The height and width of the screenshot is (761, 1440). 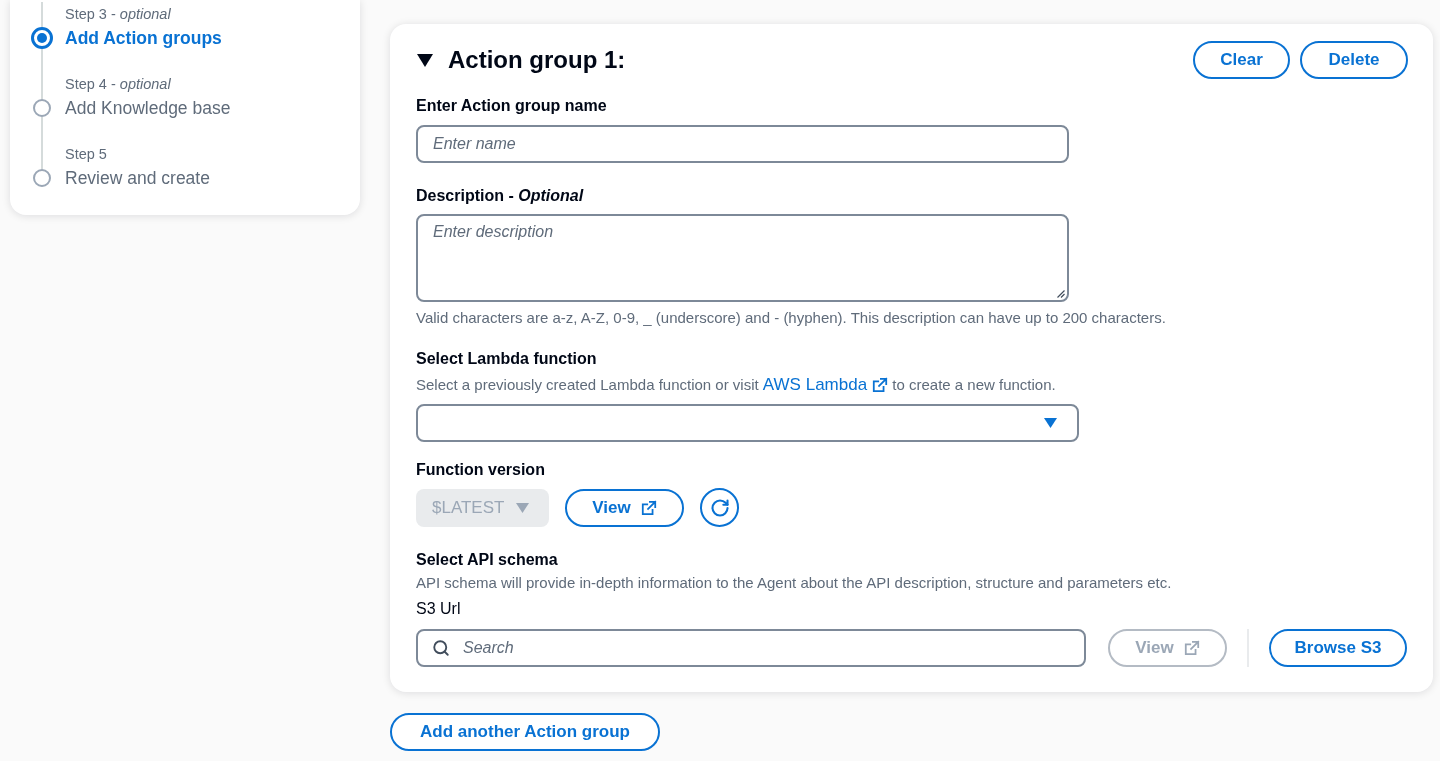 I want to click on resize-handle-icon, so click(x=1061, y=294).